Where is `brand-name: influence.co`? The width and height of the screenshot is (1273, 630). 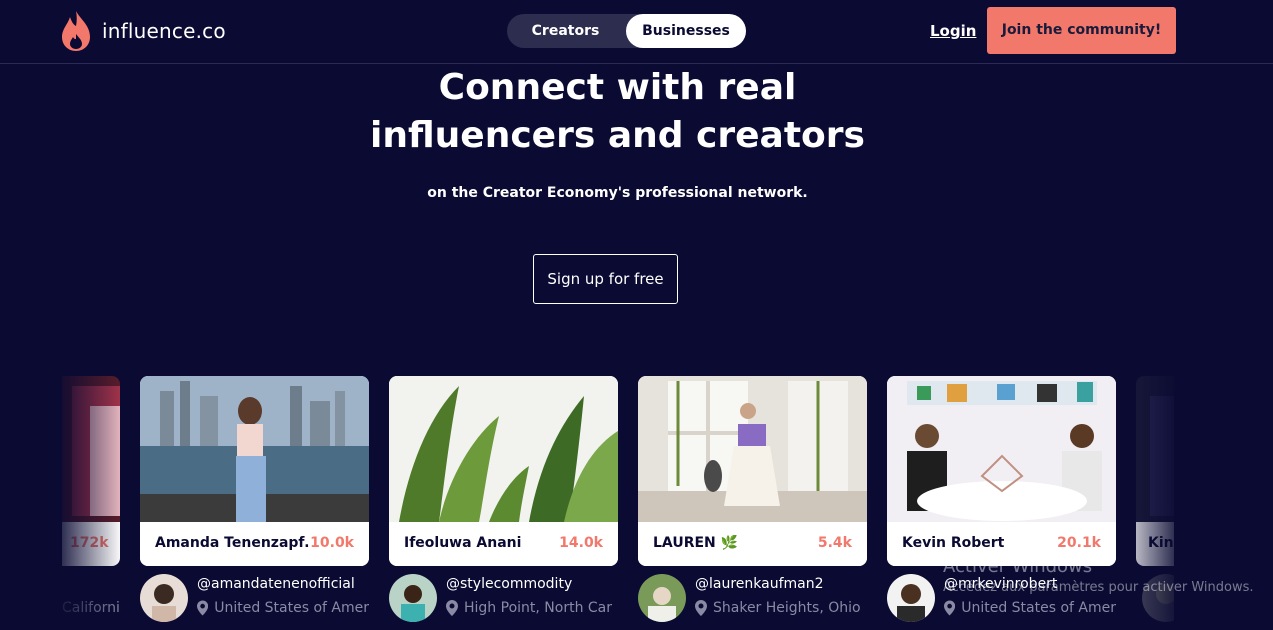
brand-name: influence.co is located at coordinates (164, 31).